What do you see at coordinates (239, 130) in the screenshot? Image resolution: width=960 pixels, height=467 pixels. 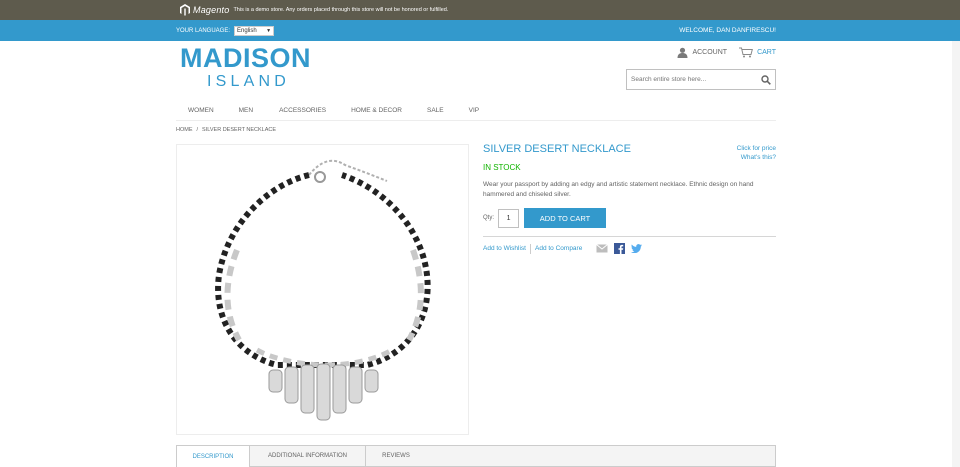 I see `breadcrumb-current: SILVER DESERT NECKLACE` at bounding box center [239, 130].